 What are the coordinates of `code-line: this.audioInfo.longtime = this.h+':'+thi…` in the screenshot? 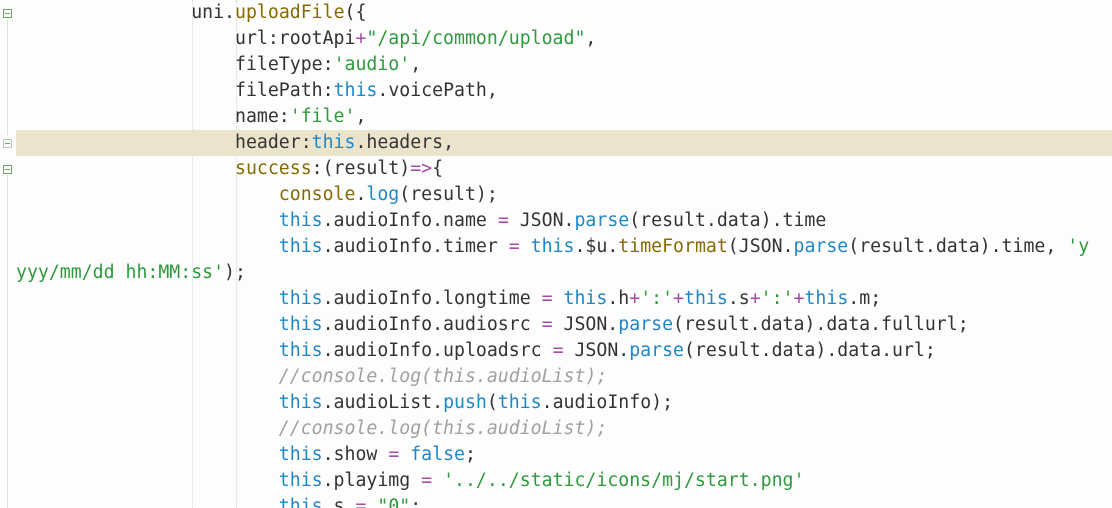 It's located at (564, 299).